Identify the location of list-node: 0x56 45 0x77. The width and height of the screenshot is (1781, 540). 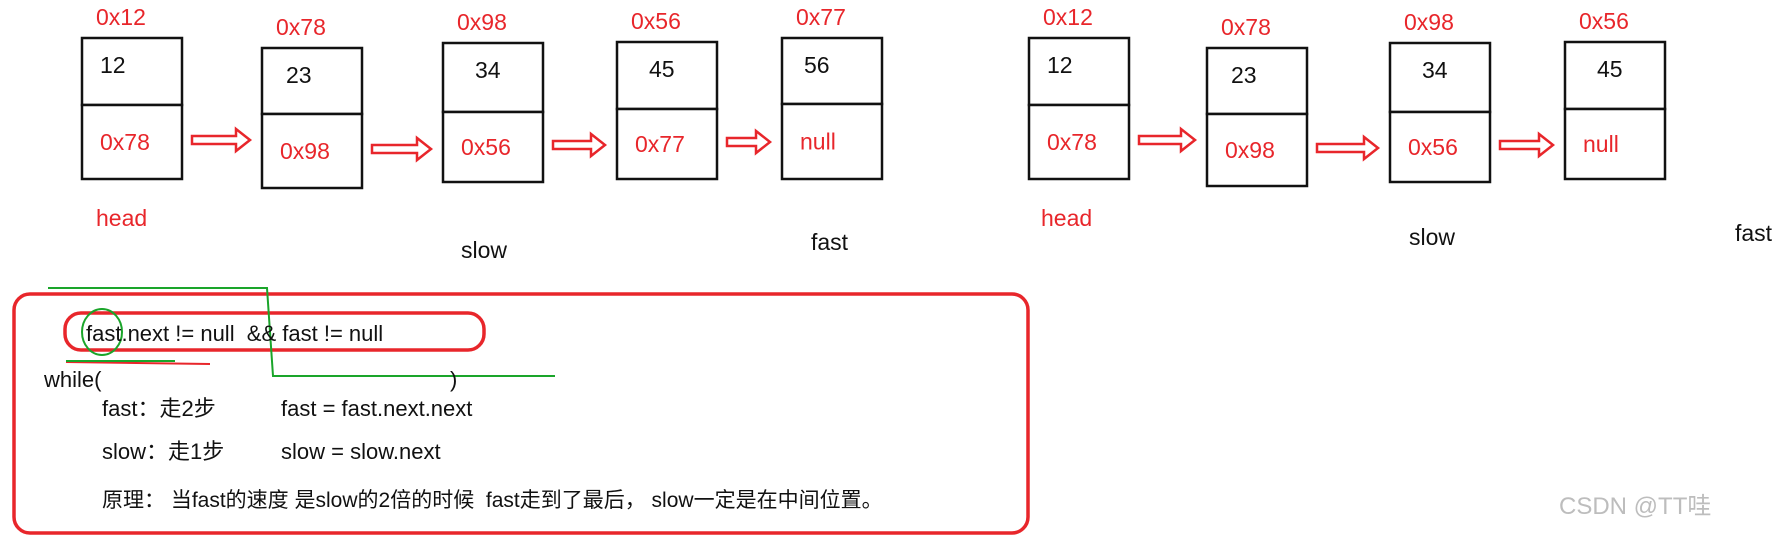
(667, 94).